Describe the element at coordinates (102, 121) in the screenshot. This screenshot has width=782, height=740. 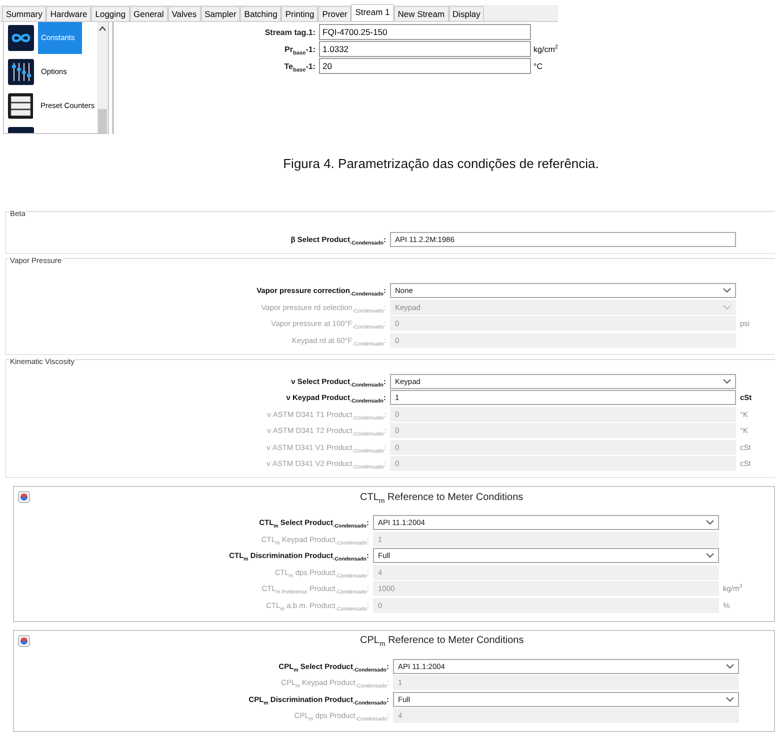
I see `scrollbar-thumb` at that location.